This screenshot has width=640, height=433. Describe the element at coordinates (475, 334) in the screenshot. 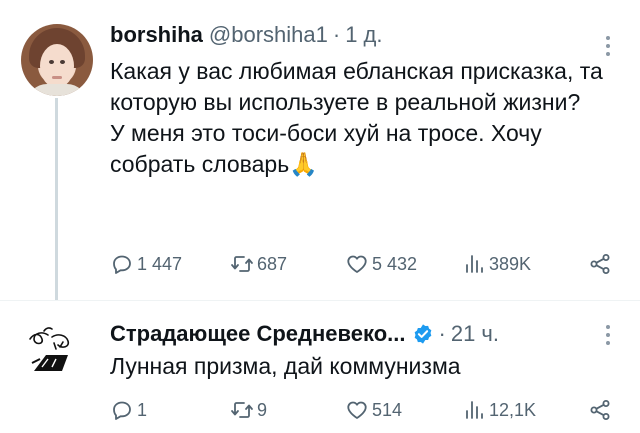

I see `timestamp: 21 ч.` at that location.